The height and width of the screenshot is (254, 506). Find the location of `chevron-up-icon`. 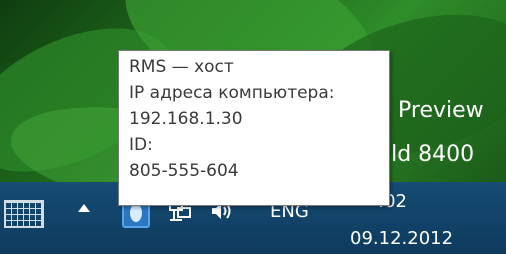

chevron-up-icon is located at coordinates (84, 208).